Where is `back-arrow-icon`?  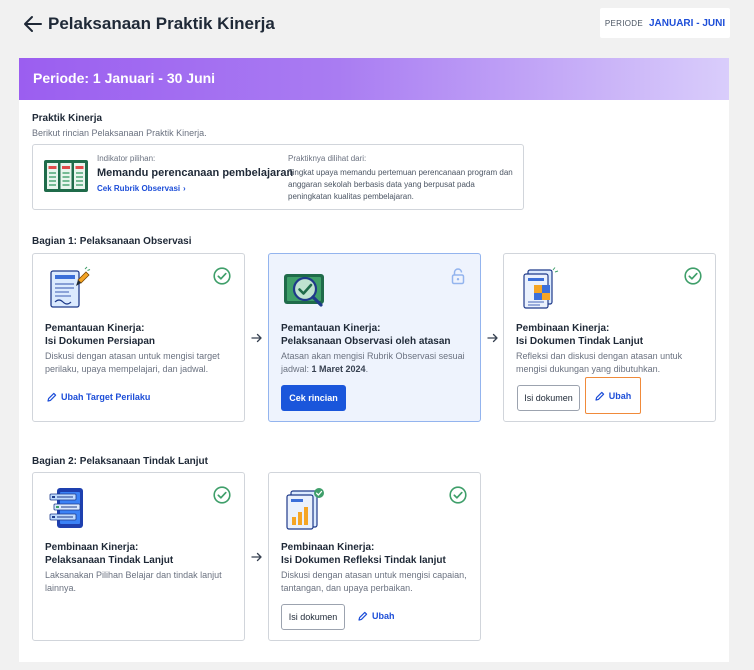
back-arrow-icon is located at coordinates (33, 24).